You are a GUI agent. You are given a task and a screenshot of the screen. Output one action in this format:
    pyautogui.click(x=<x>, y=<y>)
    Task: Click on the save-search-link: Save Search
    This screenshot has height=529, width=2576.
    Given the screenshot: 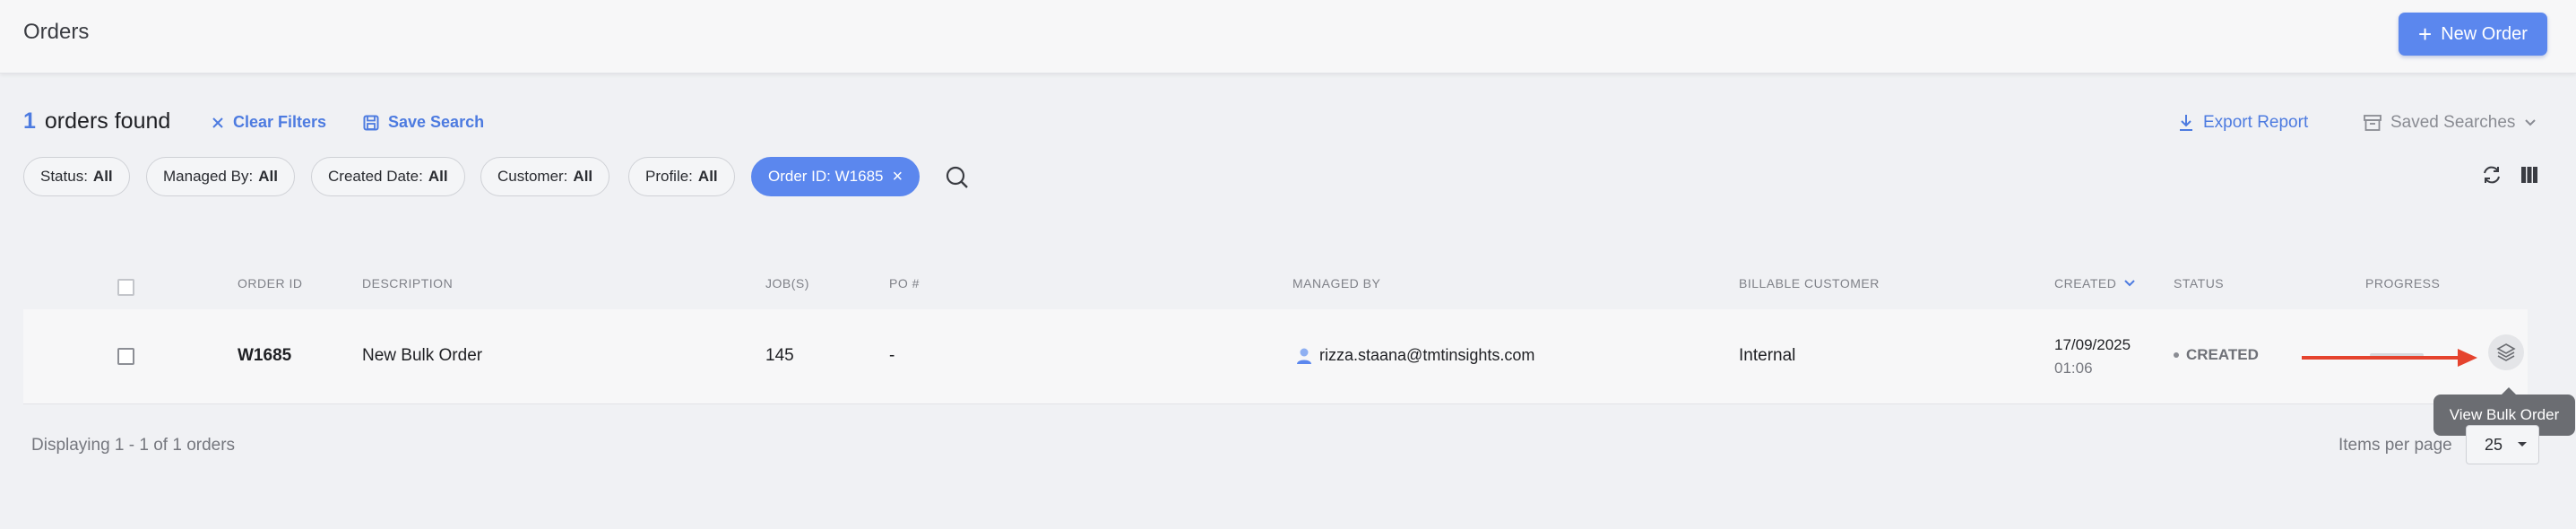 What is the action you would take?
    pyautogui.click(x=423, y=122)
    